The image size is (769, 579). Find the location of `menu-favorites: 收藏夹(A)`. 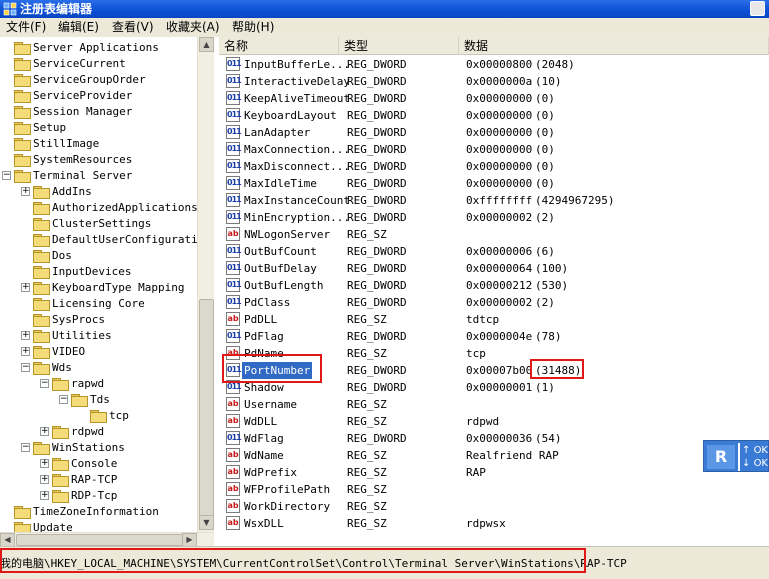

menu-favorites: 收藏夹(A) is located at coordinates (193, 27).